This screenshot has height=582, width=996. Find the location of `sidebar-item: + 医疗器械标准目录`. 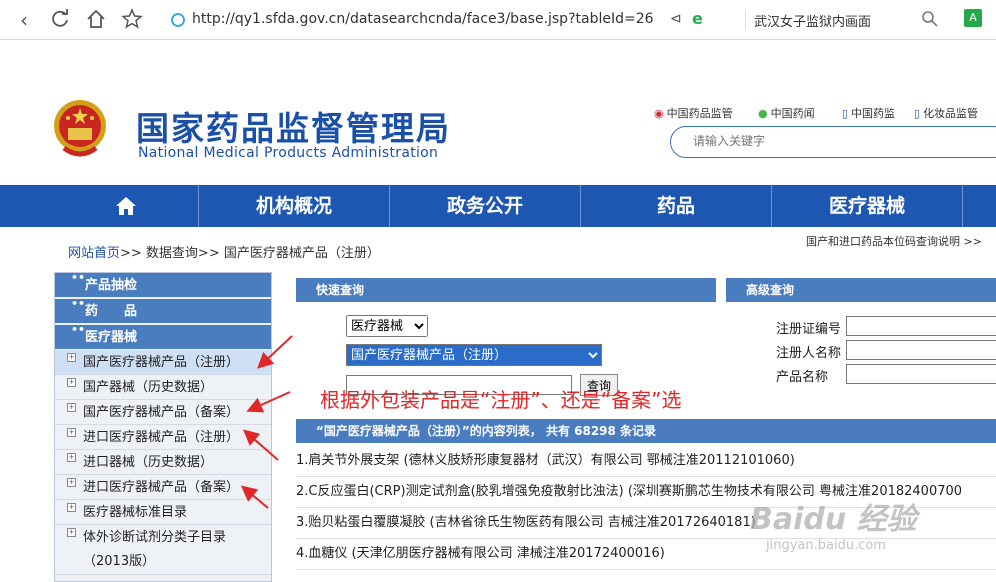

sidebar-item: + 医疗器械标准目录 is located at coordinates (163, 512).